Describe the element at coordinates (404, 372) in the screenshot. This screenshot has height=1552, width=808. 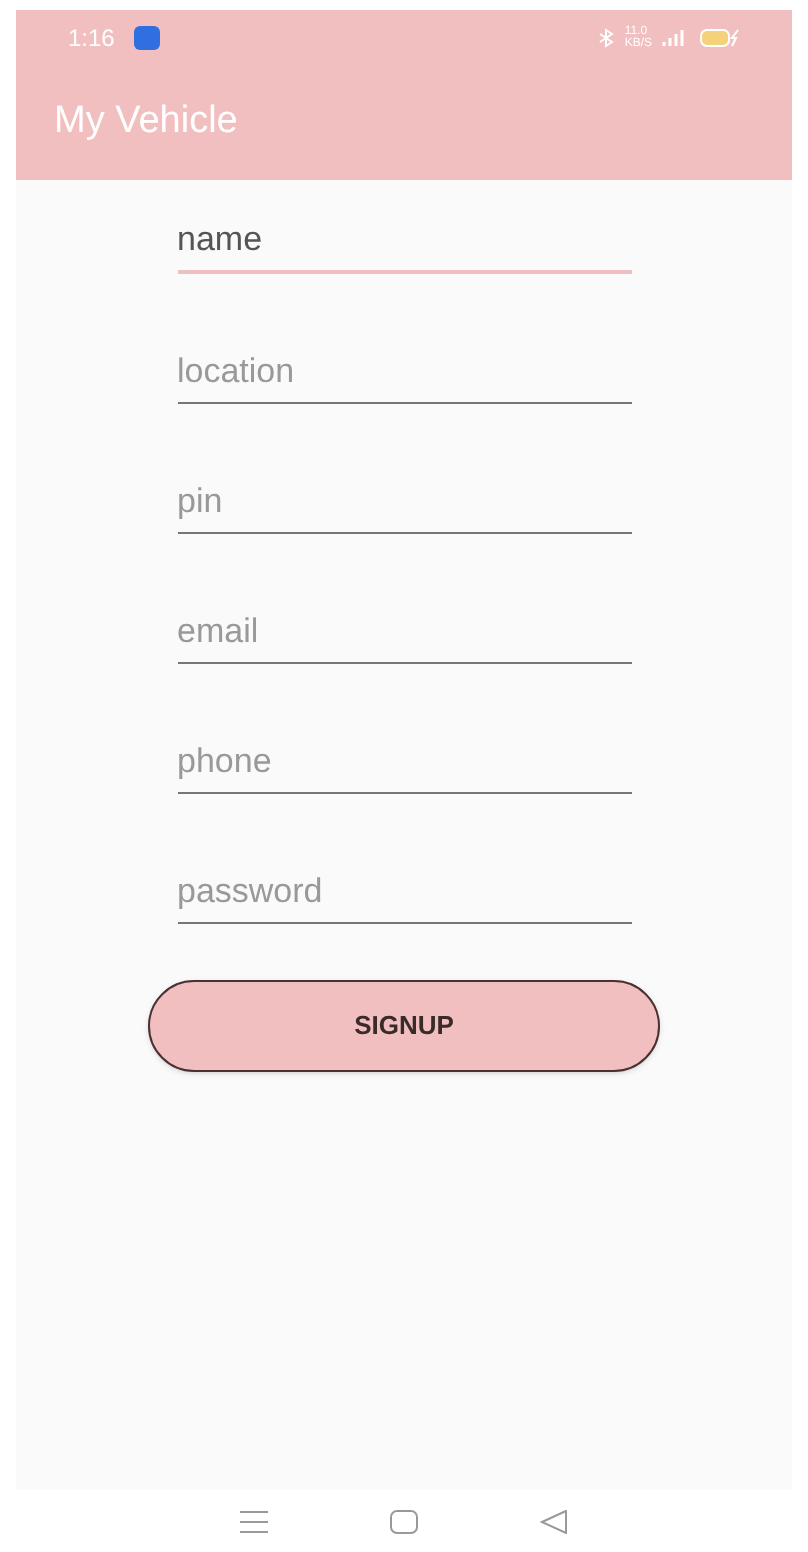
I see `text-input-field: location` at that location.